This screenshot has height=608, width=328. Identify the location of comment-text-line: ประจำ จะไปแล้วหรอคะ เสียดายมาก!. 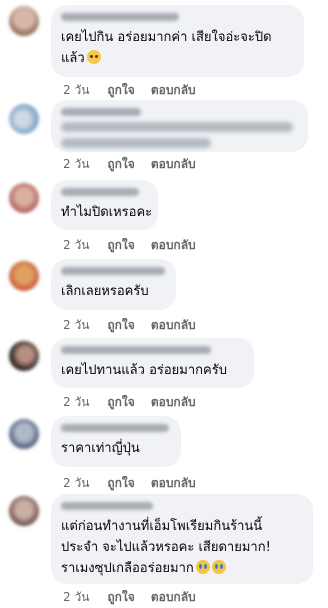
(166, 547).